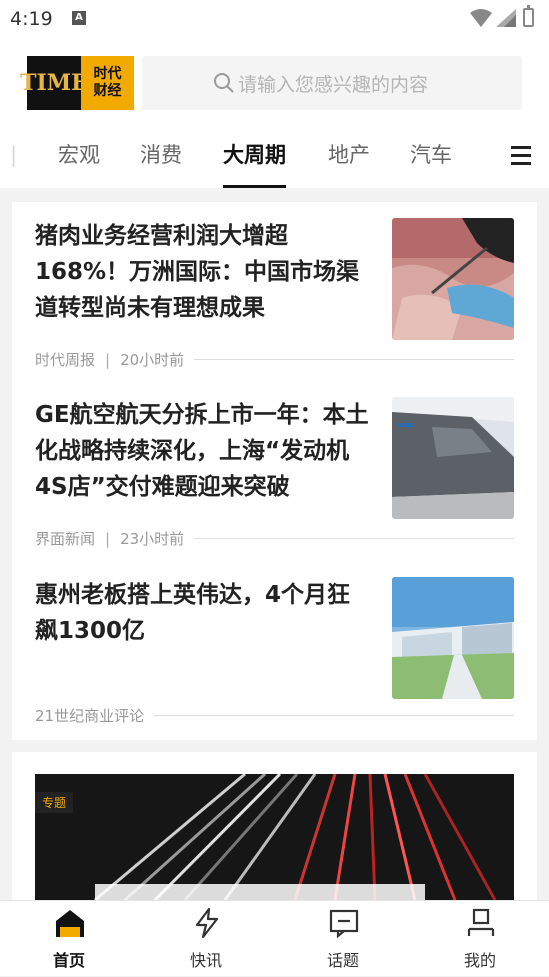 This screenshot has width=549, height=977. What do you see at coordinates (342, 960) in the screenshot?
I see `nav-topic-label: 话题` at bounding box center [342, 960].